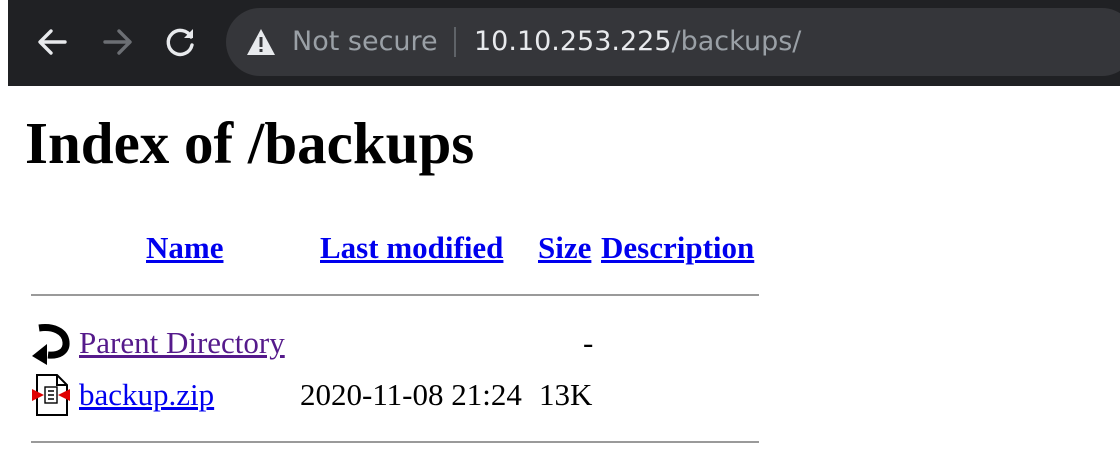  I want to click on top-divider, so click(395, 295).